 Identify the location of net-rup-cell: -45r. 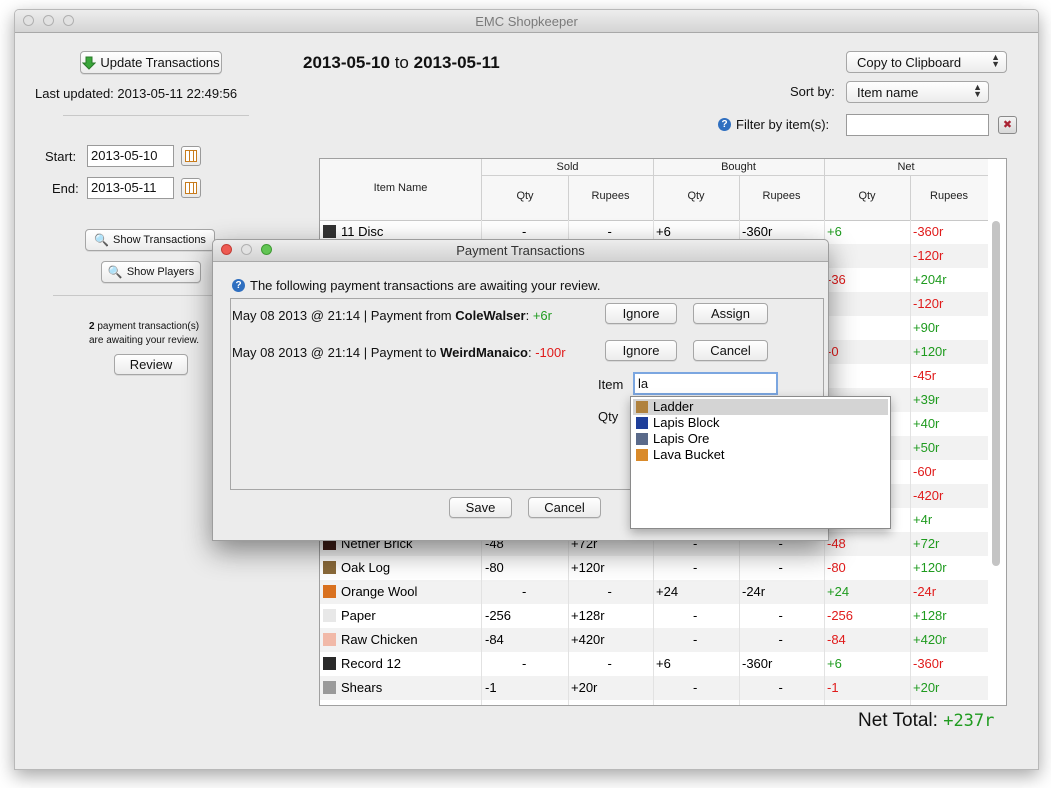
(925, 375).